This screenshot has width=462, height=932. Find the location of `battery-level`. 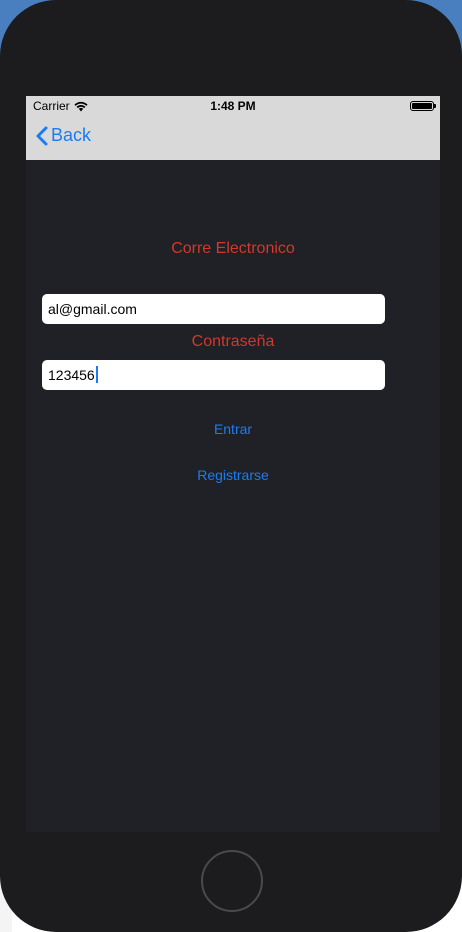

battery-level is located at coordinates (422, 106).